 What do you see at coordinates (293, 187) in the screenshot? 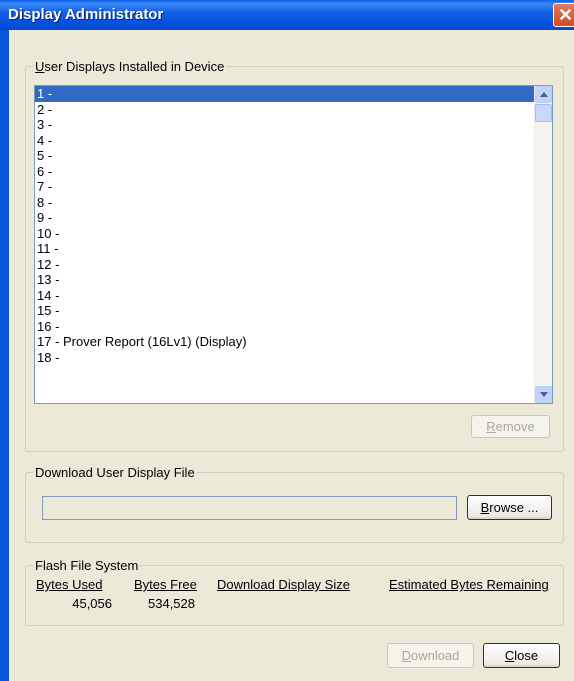
I see `list-item: 7 -` at bounding box center [293, 187].